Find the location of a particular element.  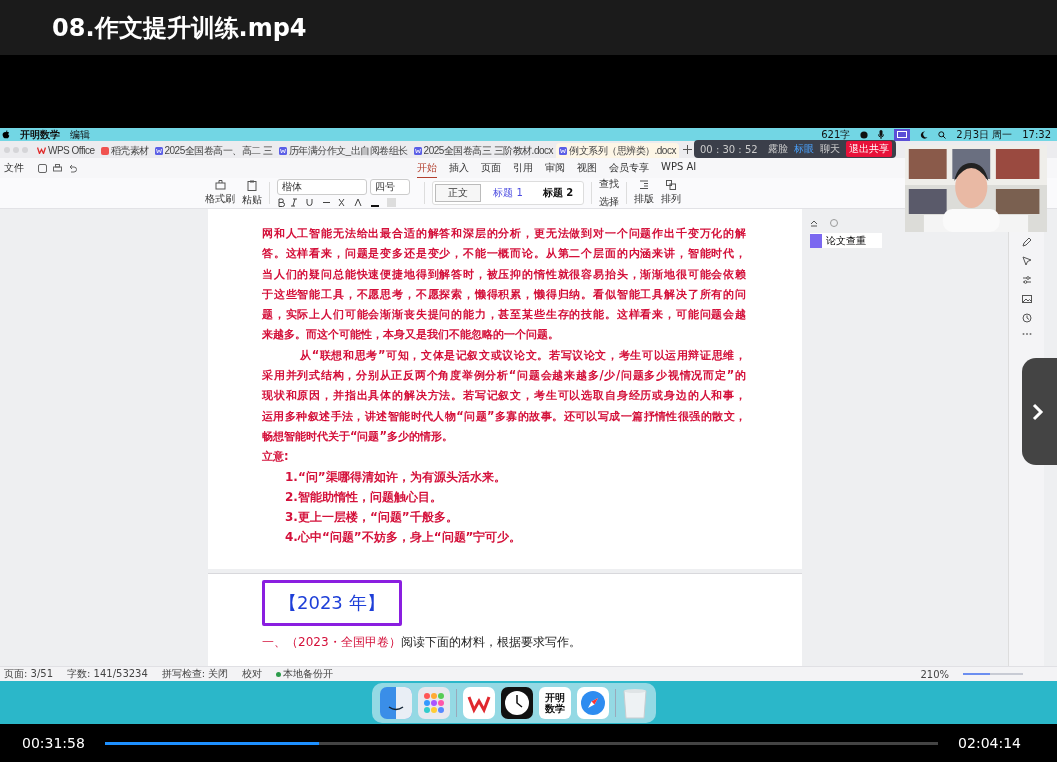

paragraph-line: 当人们的疑问总能快速便捷地得到解答时，被压抑的惰性就很容易抬头，渐渐地很可能会依赖 is located at coordinates (504, 274).